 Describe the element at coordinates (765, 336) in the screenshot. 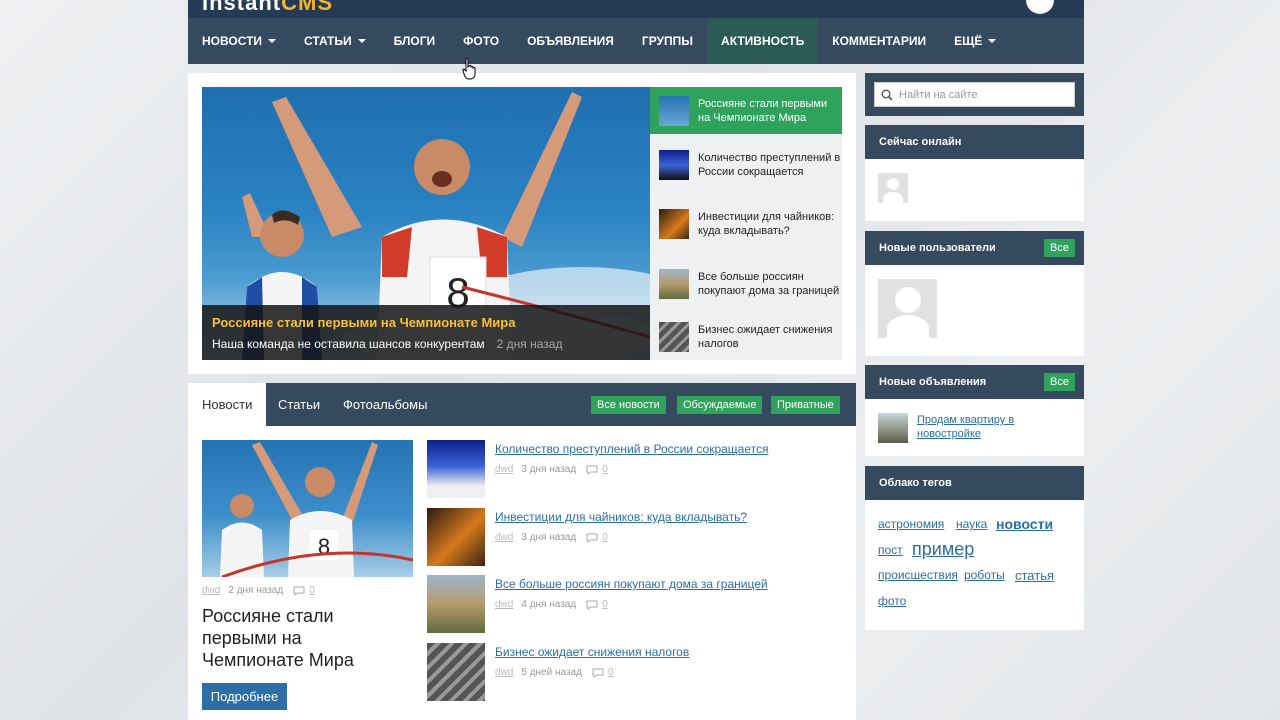

I see `slider-item-title: Бизнес ожидает снижения налогов` at that location.